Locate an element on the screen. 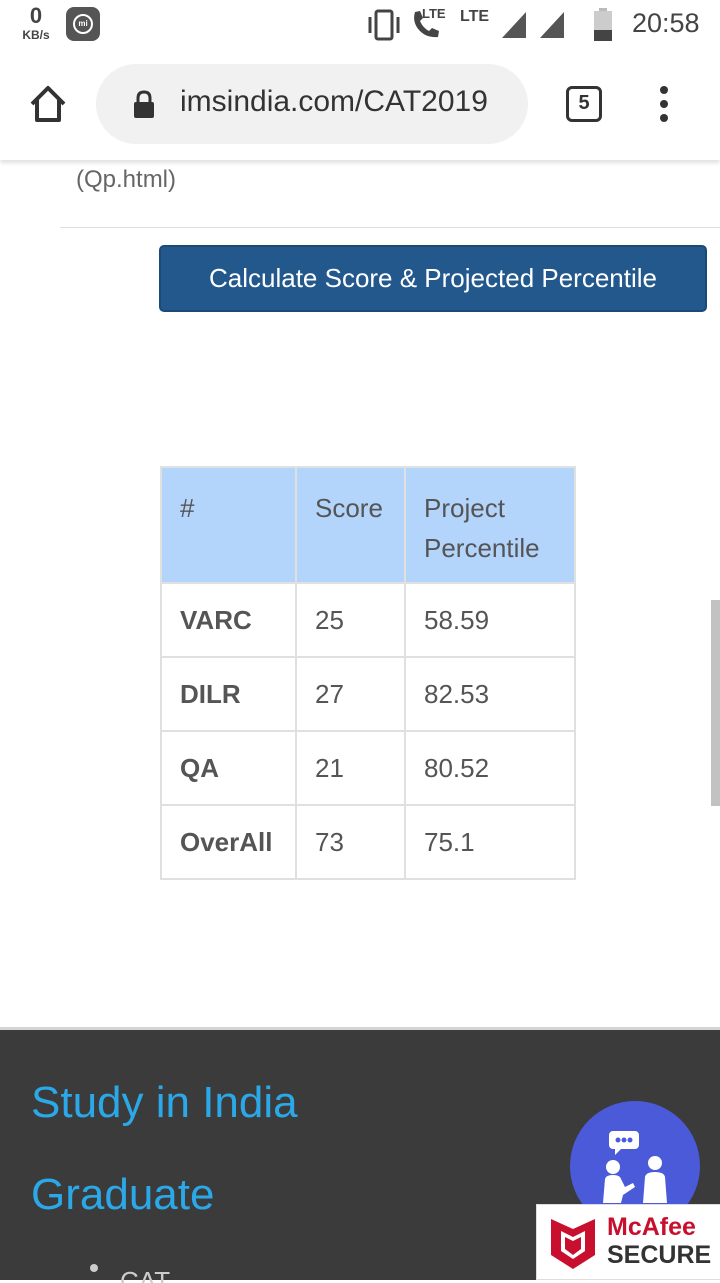 The width and height of the screenshot is (720, 1283). list-bullet is located at coordinates (94, 1268).